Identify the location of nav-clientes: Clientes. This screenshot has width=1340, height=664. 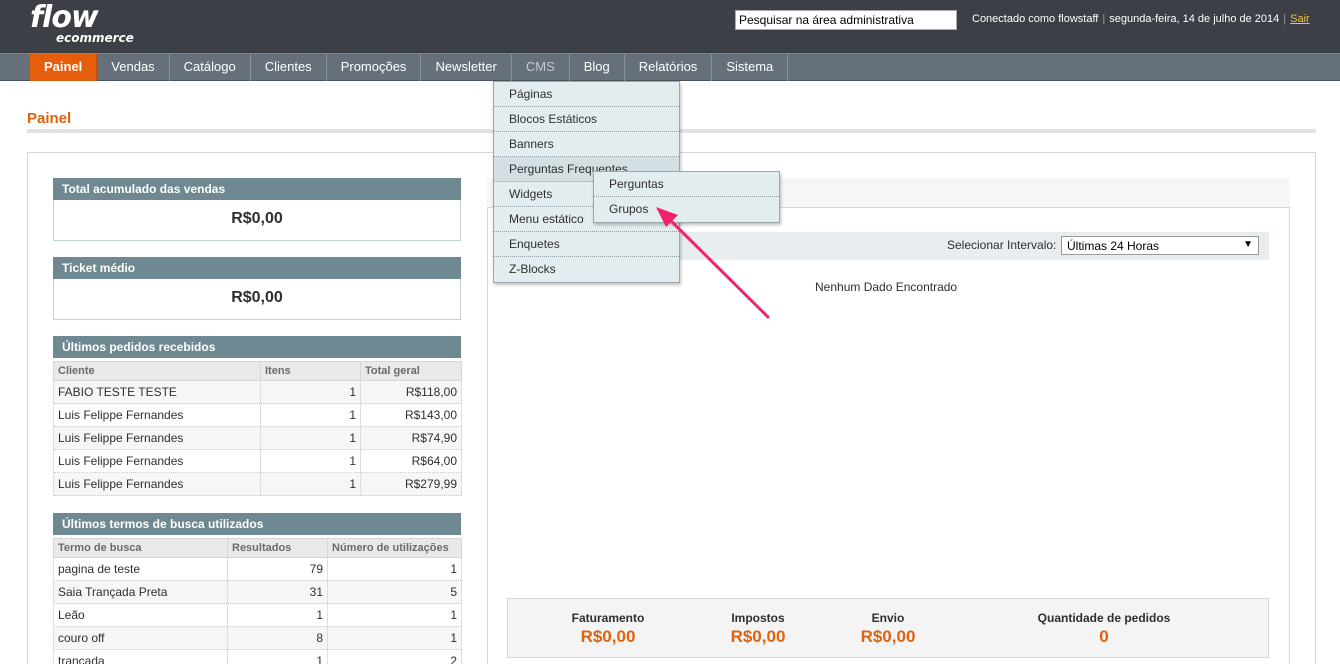
(289, 67).